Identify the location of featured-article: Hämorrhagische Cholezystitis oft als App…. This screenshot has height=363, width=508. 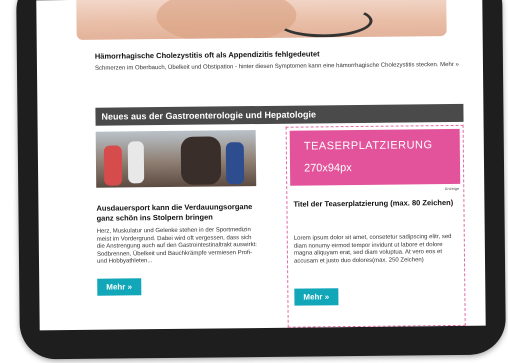
(280, 60).